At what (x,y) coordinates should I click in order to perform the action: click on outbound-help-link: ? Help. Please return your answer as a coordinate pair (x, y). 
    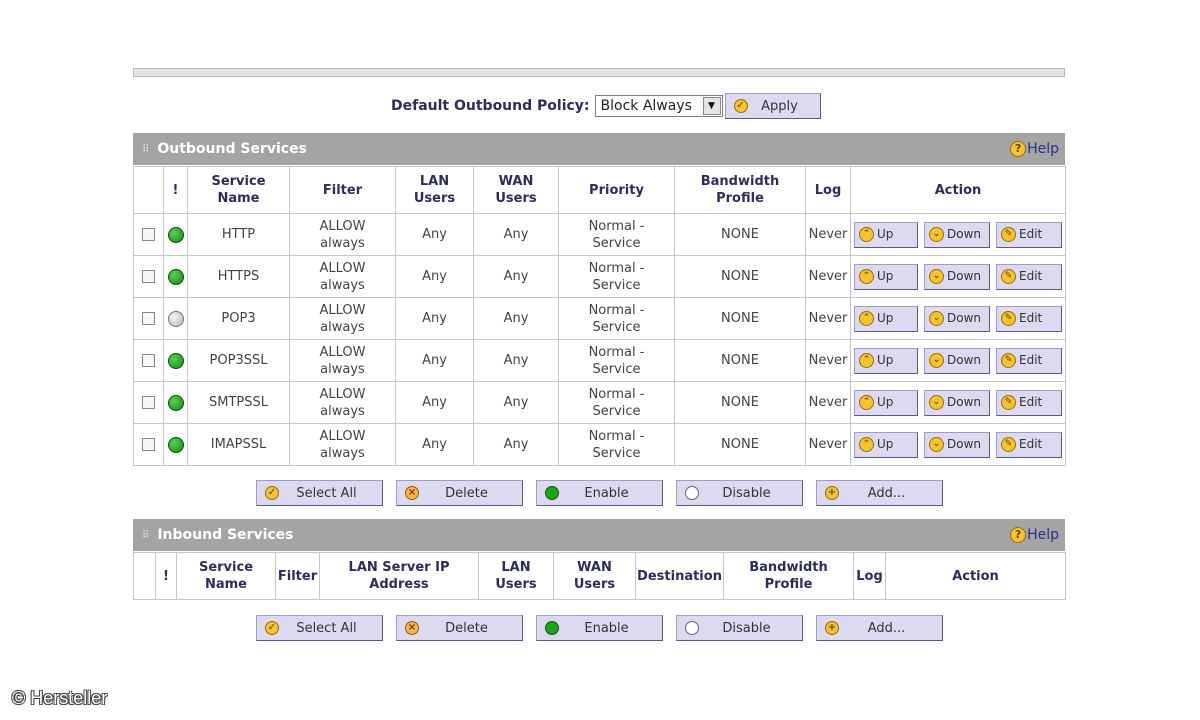
    Looking at the image, I should click on (1034, 149).